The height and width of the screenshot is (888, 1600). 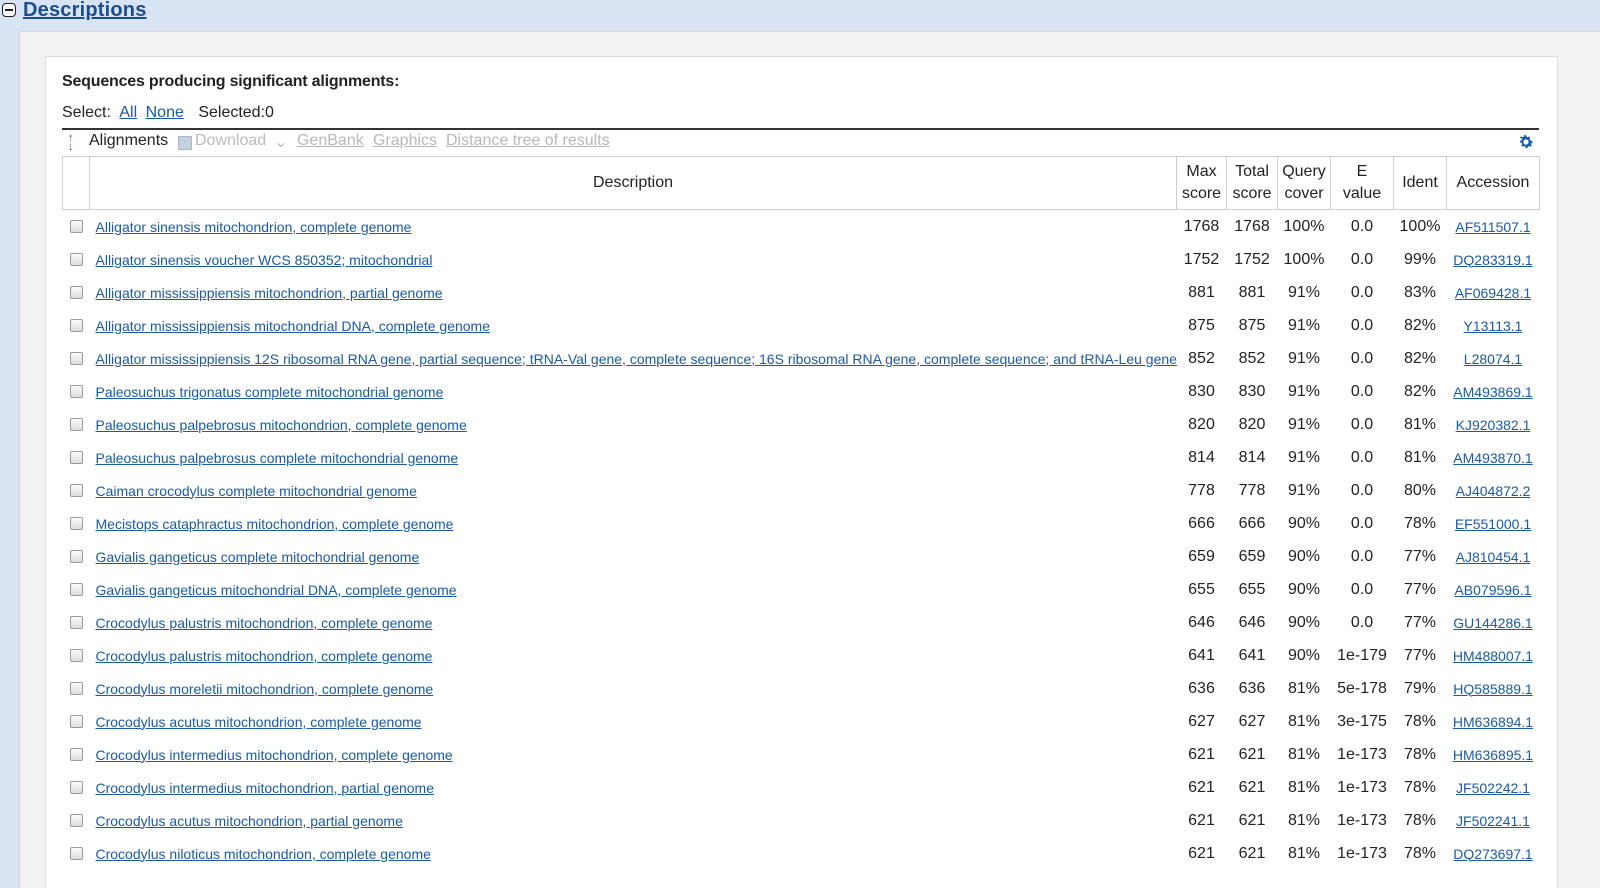 What do you see at coordinates (1493, 788) in the screenshot?
I see `row-accession-link: JF502242.1` at bounding box center [1493, 788].